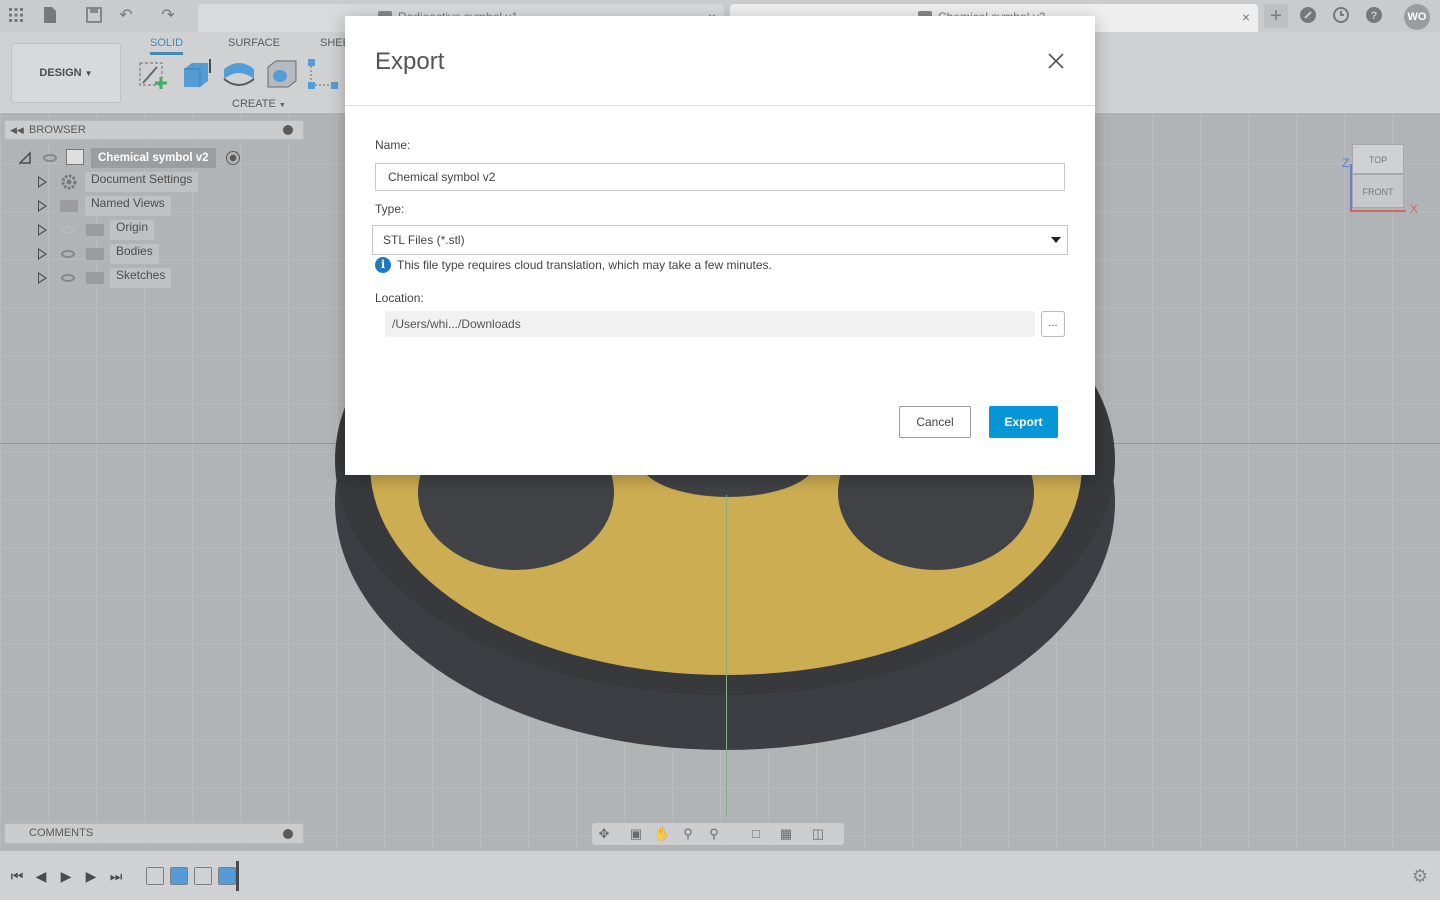  What do you see at coordinates (1023, 422) in the screenshot?
I see `export-button: Export` at bounding box center [1023, 422].